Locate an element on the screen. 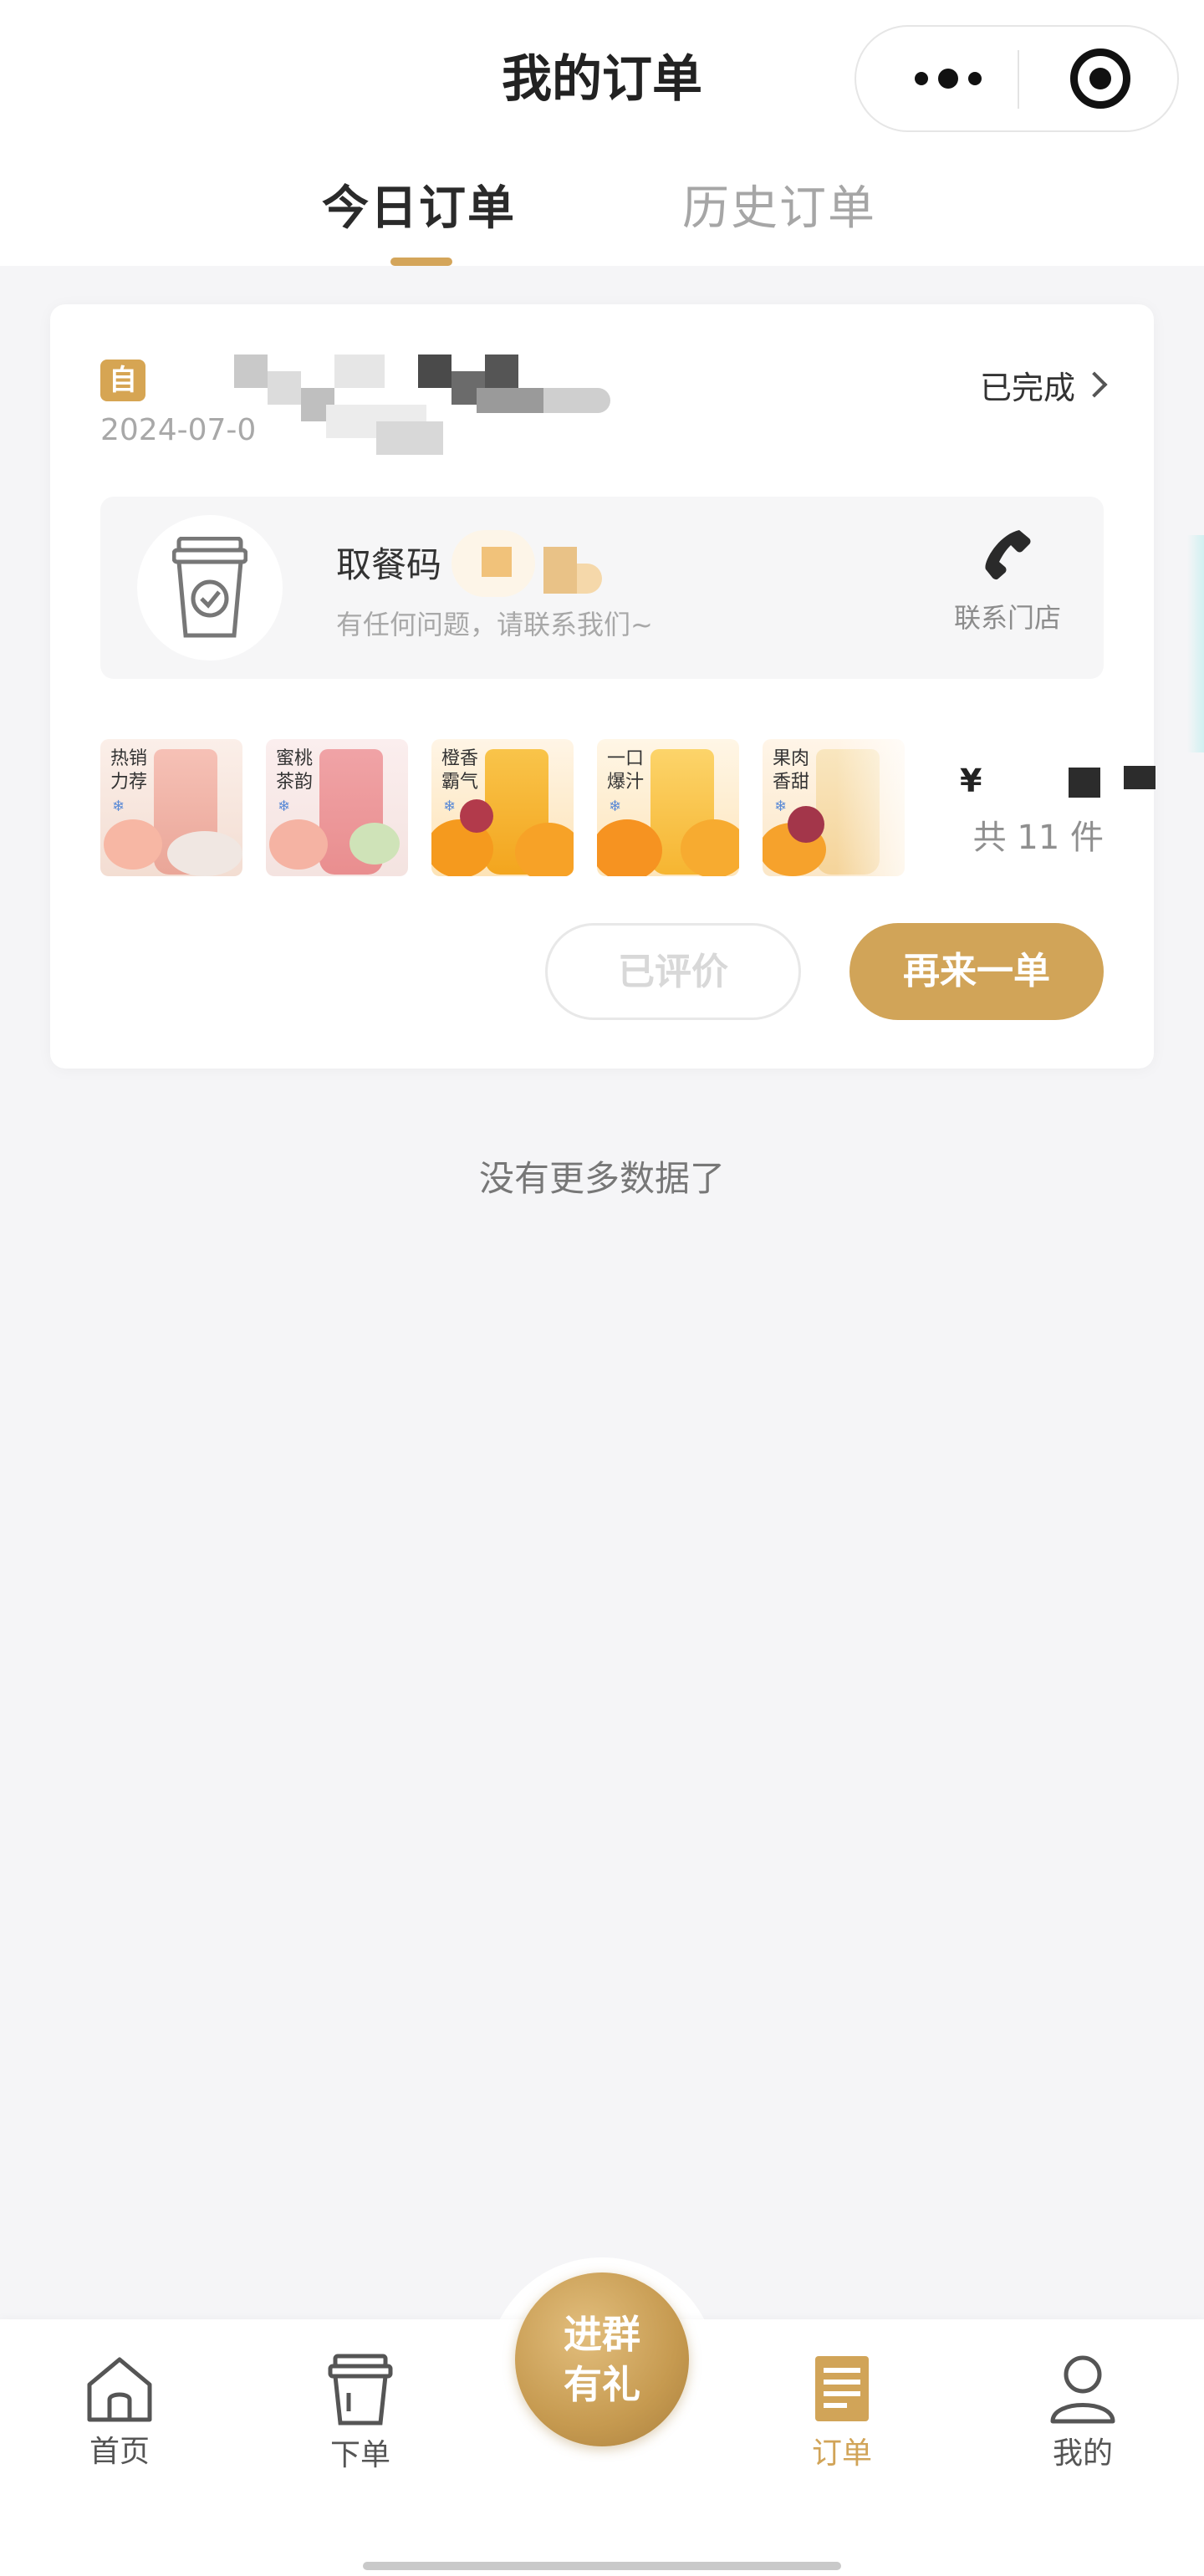  capsule-divider is located at coordinates (1018, 80).